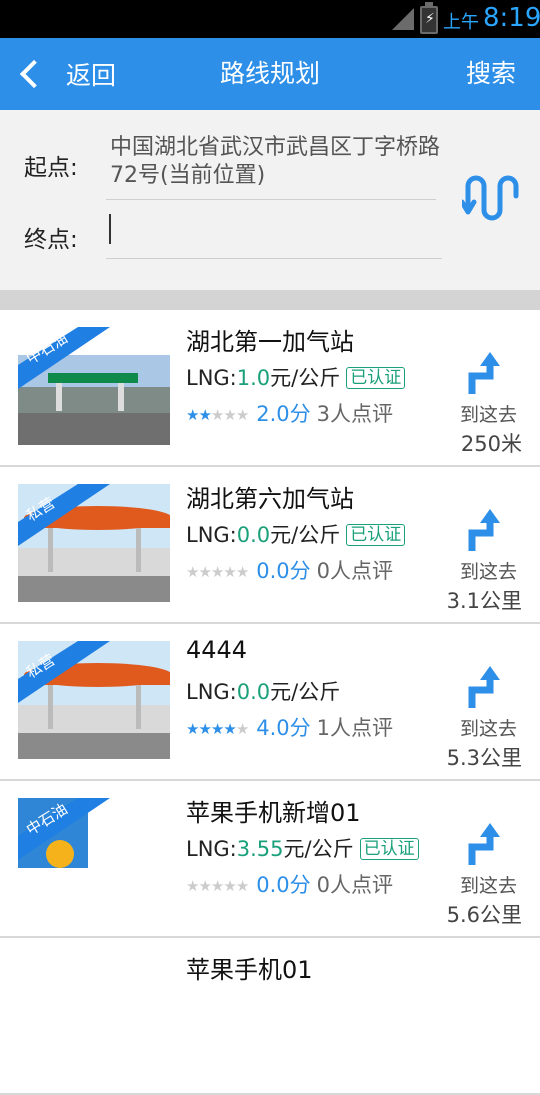  I want to click on text-cursor, so click(110, 229).